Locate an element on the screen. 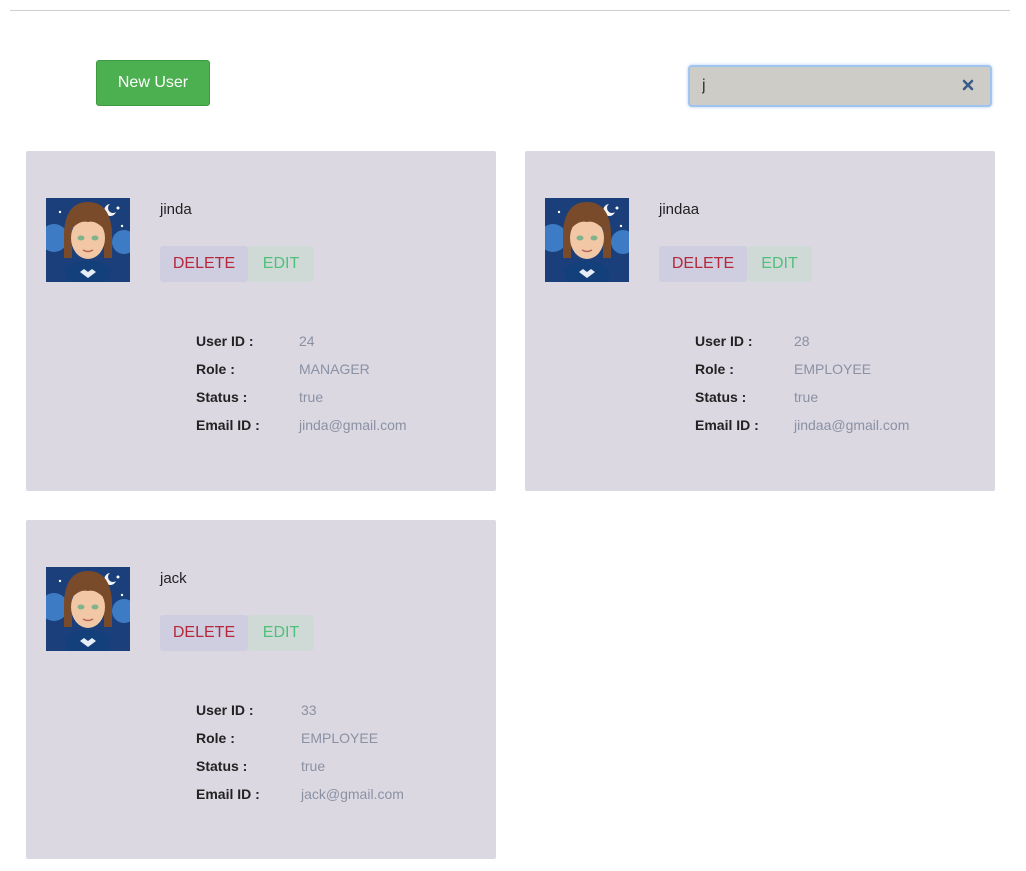 The height and width of the screenshot is (871, 1026). new-user-button: New User is located at coordinates (153, 83).